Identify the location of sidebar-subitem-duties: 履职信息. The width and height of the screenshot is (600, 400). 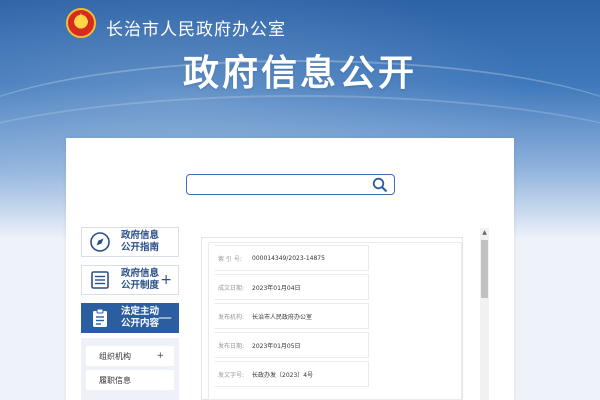
(130, 380).